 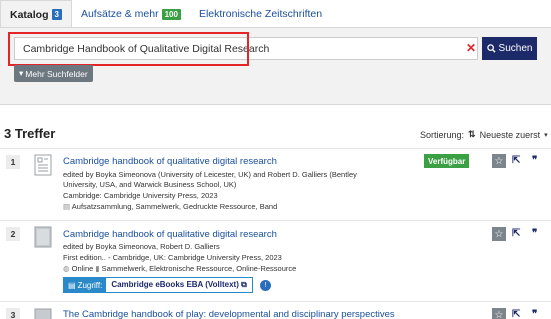 I want to click on result-number: 3, so click(x=13, y=313).